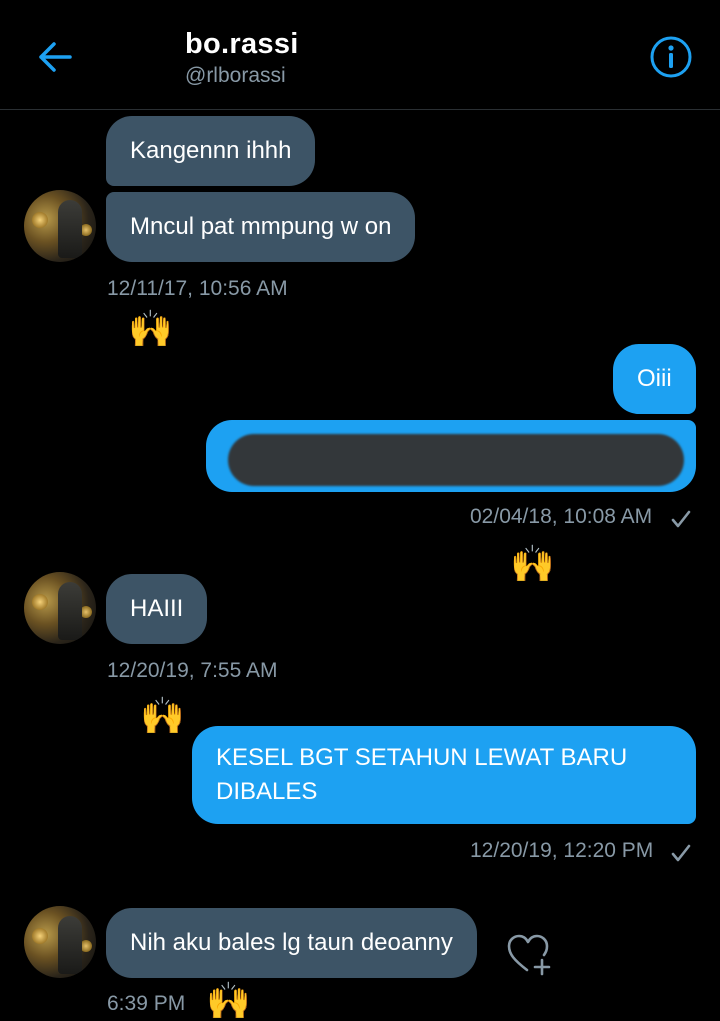 The width and height of the screenshot is (720, 1021). What do you see at coordinates (146, 1003) in the screenshot?
I see `message-timestamp: 6:39 PM` at bounding box center [146, 1003].